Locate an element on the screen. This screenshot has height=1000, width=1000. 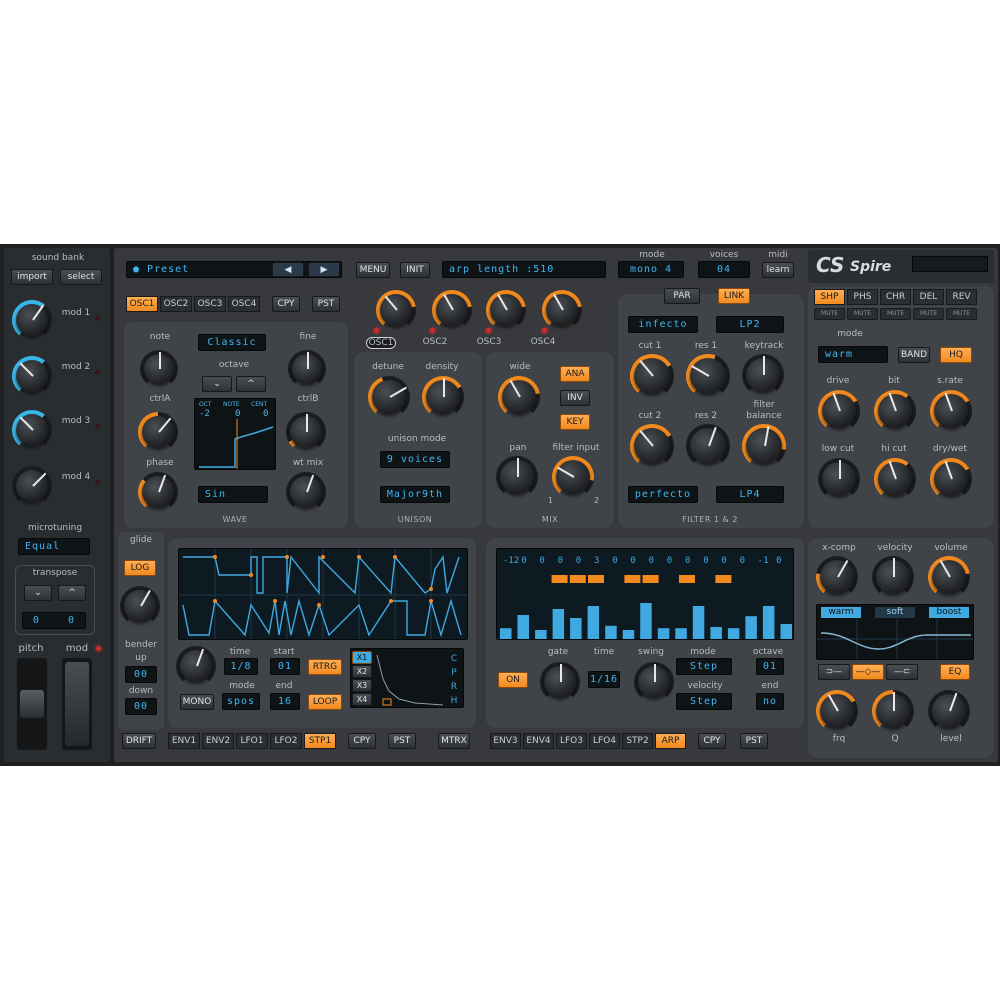
link-button: LINK is located at coordinates (734, 296).